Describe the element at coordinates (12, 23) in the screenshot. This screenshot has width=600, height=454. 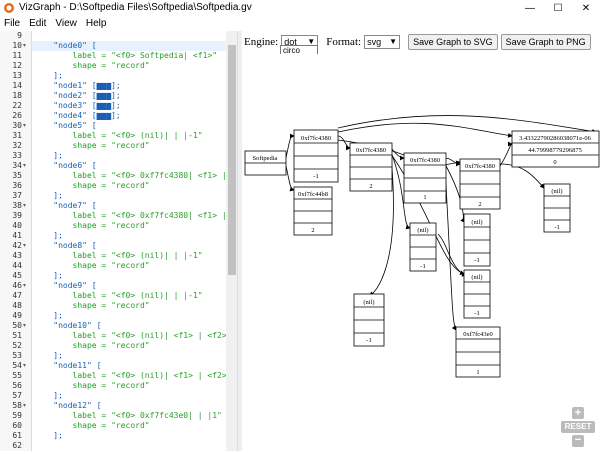
I see `menu-file: File` at that location.